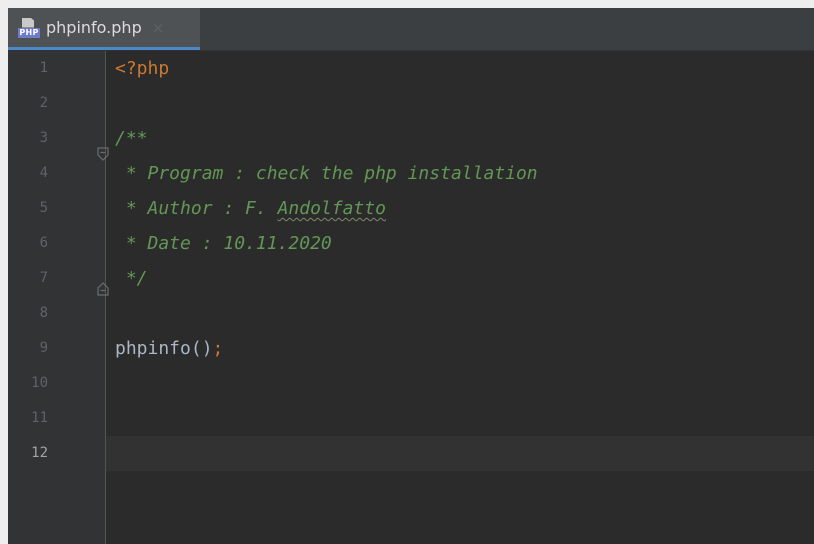 The image size is (814, 544). What do you see at coordinates (39, 453) in the screenshot?
I see `line-number-current: 12` at bounding box center [39, 453].